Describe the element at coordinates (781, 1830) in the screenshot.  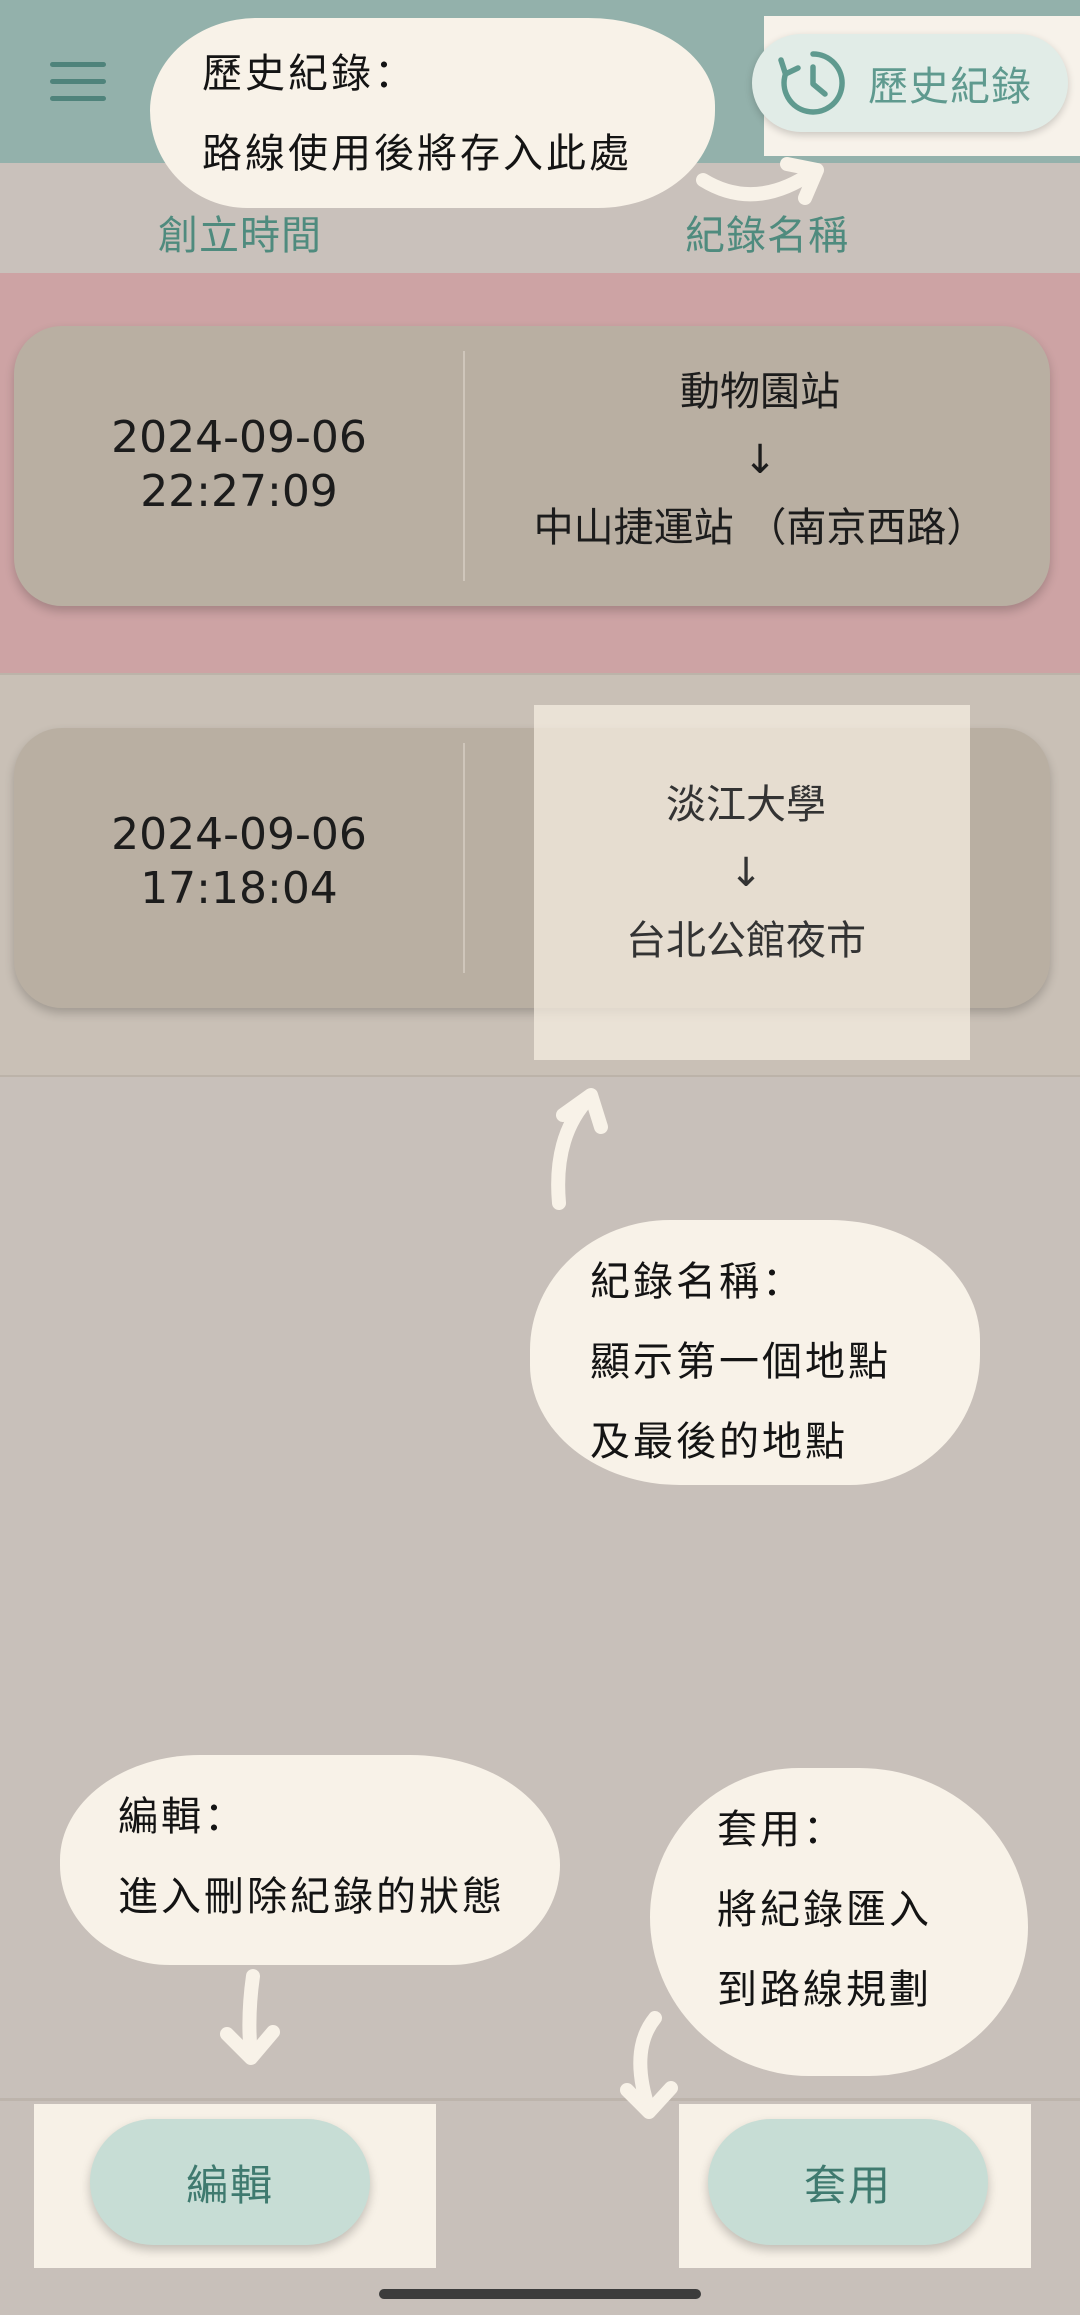
I see `callout-title: 套用：` at that location.